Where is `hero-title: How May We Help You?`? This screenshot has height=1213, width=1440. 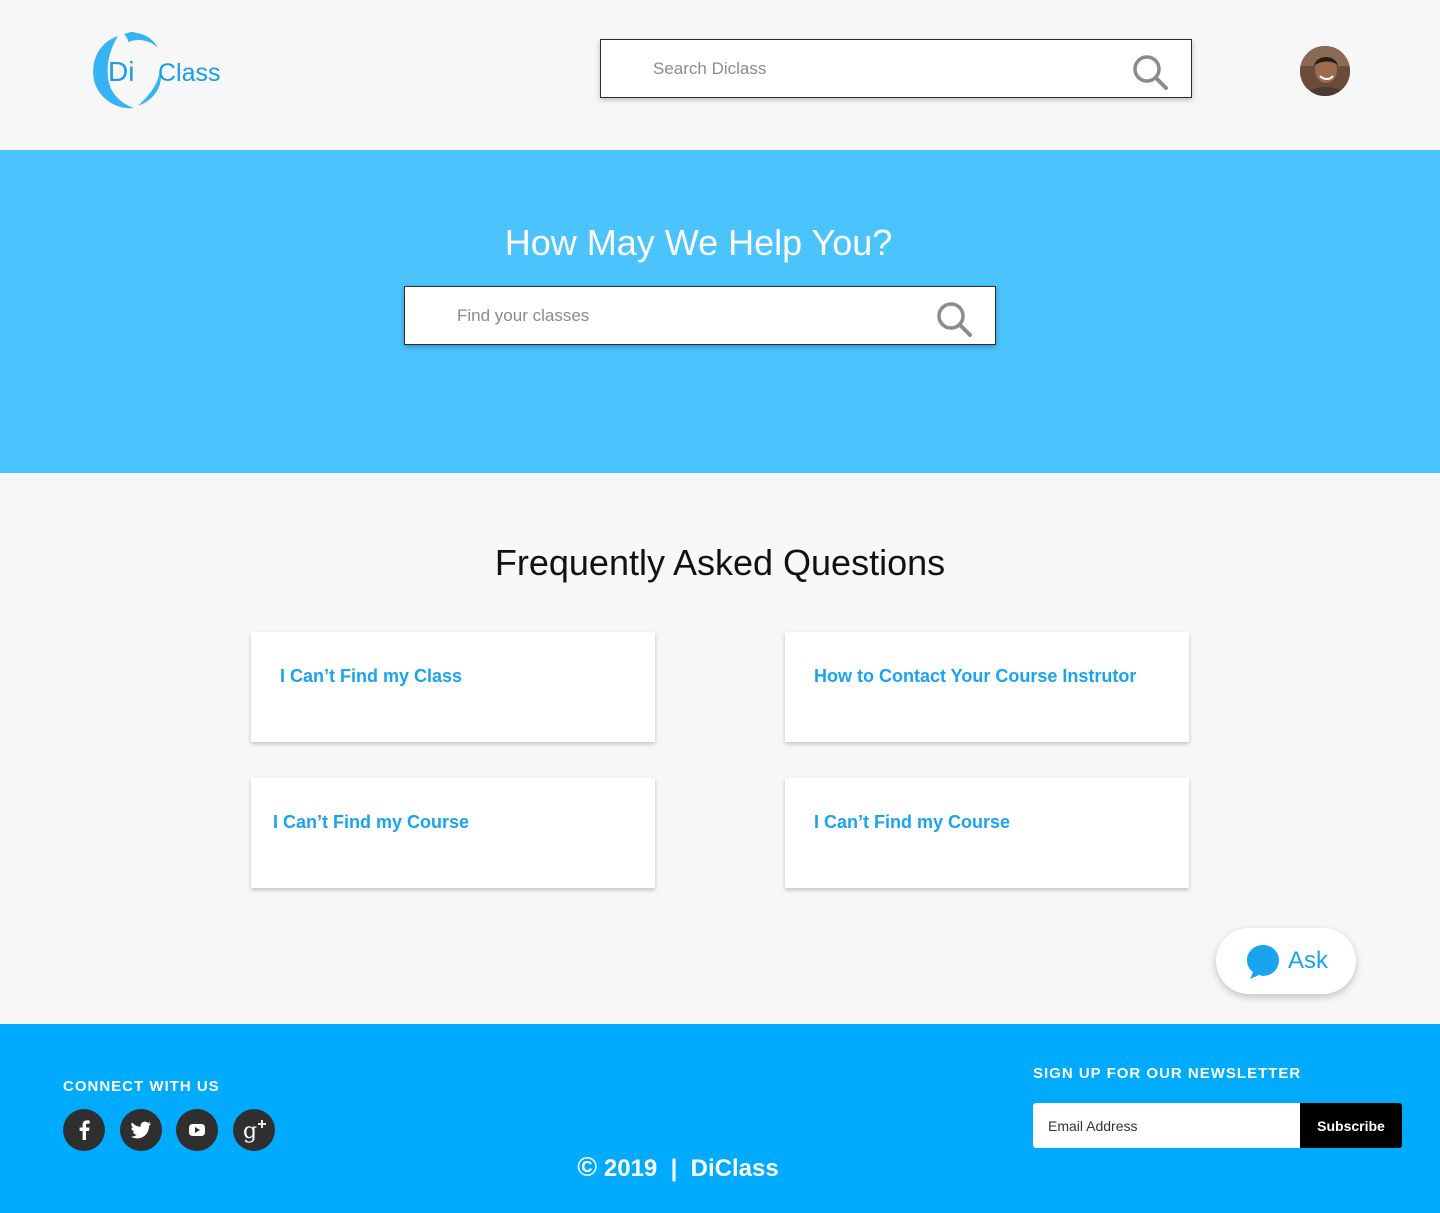 hero-title: How May We Help You? is located at coordinates (698, 242).